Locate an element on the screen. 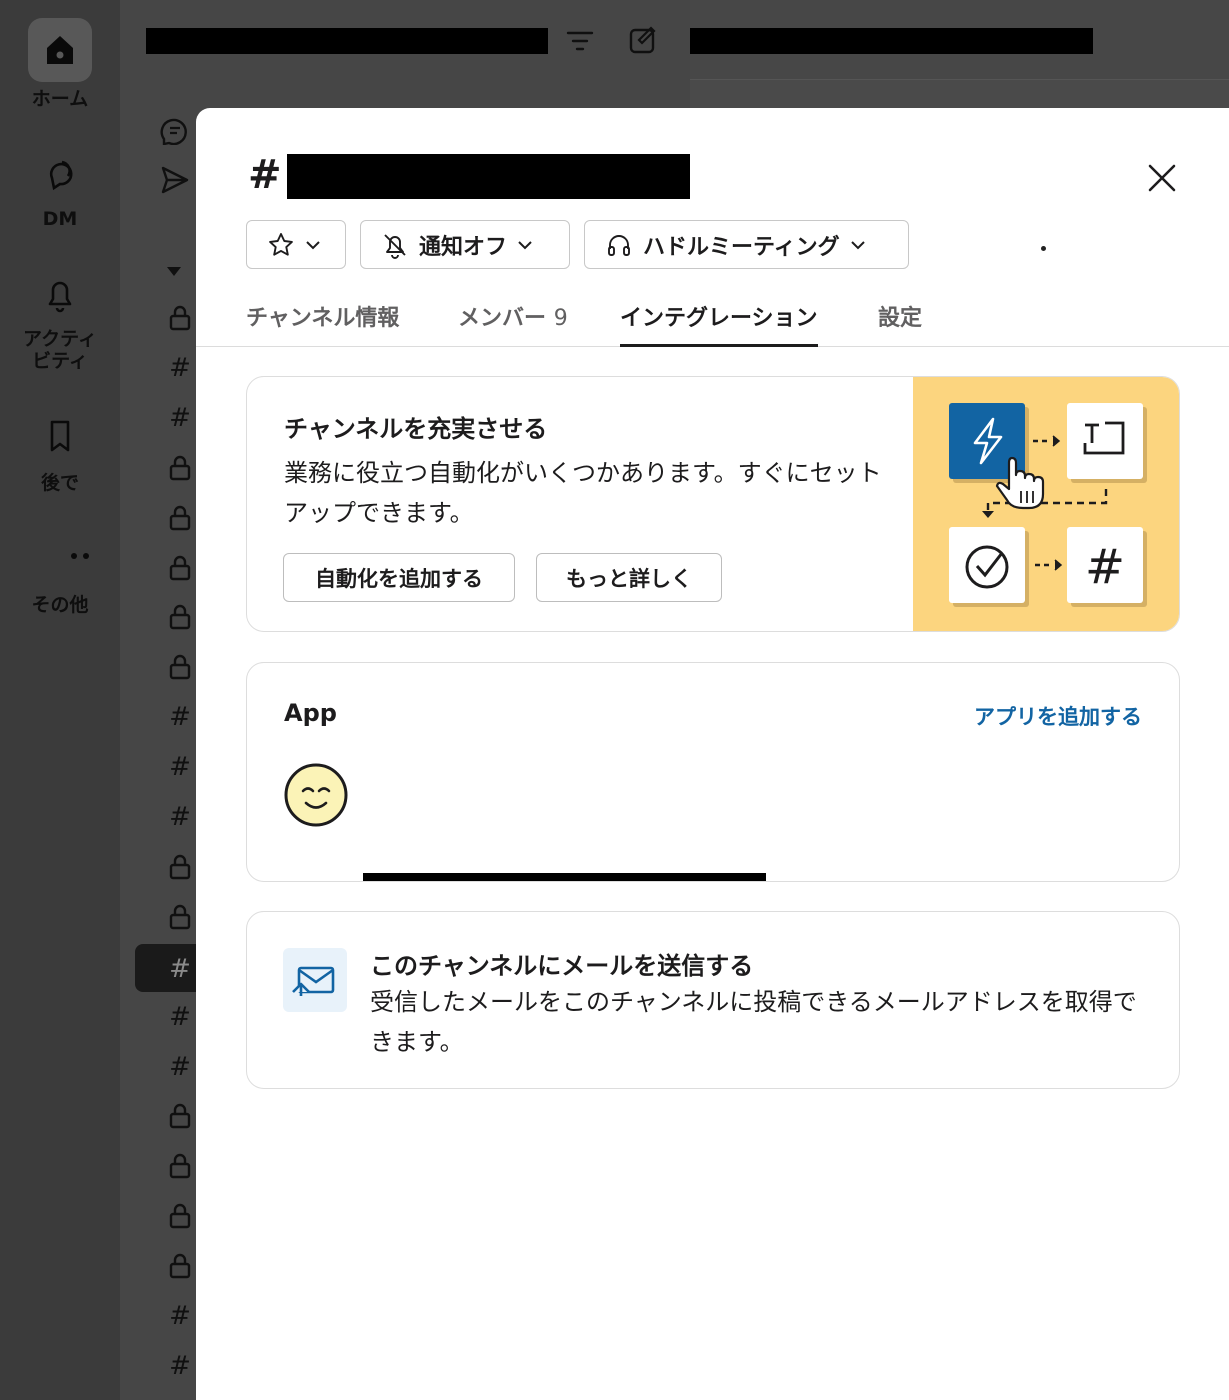 The width and height of the screenshot is (1229, 1400). app-name-redacted is located at coordinates (564, 877).